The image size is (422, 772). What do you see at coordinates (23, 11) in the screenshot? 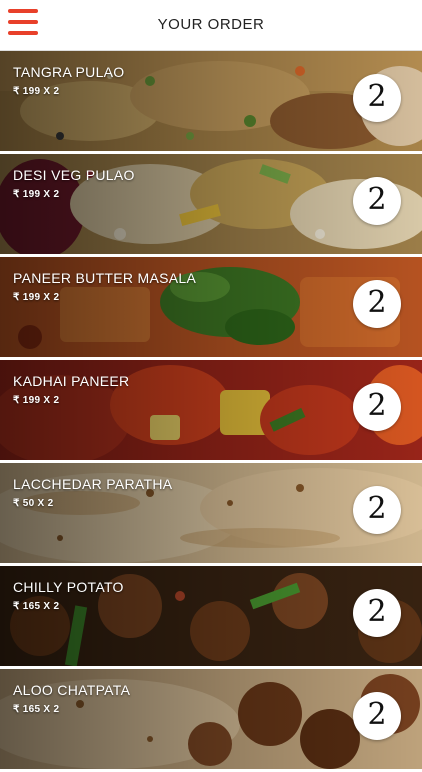
I see `menu-bar` at bounding box center [23, 11].